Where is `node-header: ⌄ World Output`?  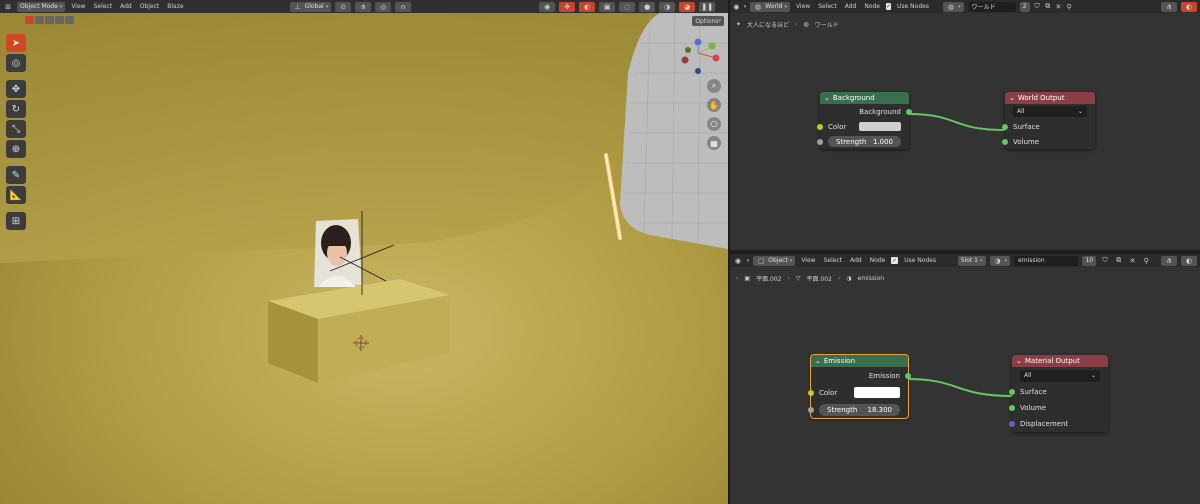 node-header: ⌄ World Output is located at coordinates (1050, 98).